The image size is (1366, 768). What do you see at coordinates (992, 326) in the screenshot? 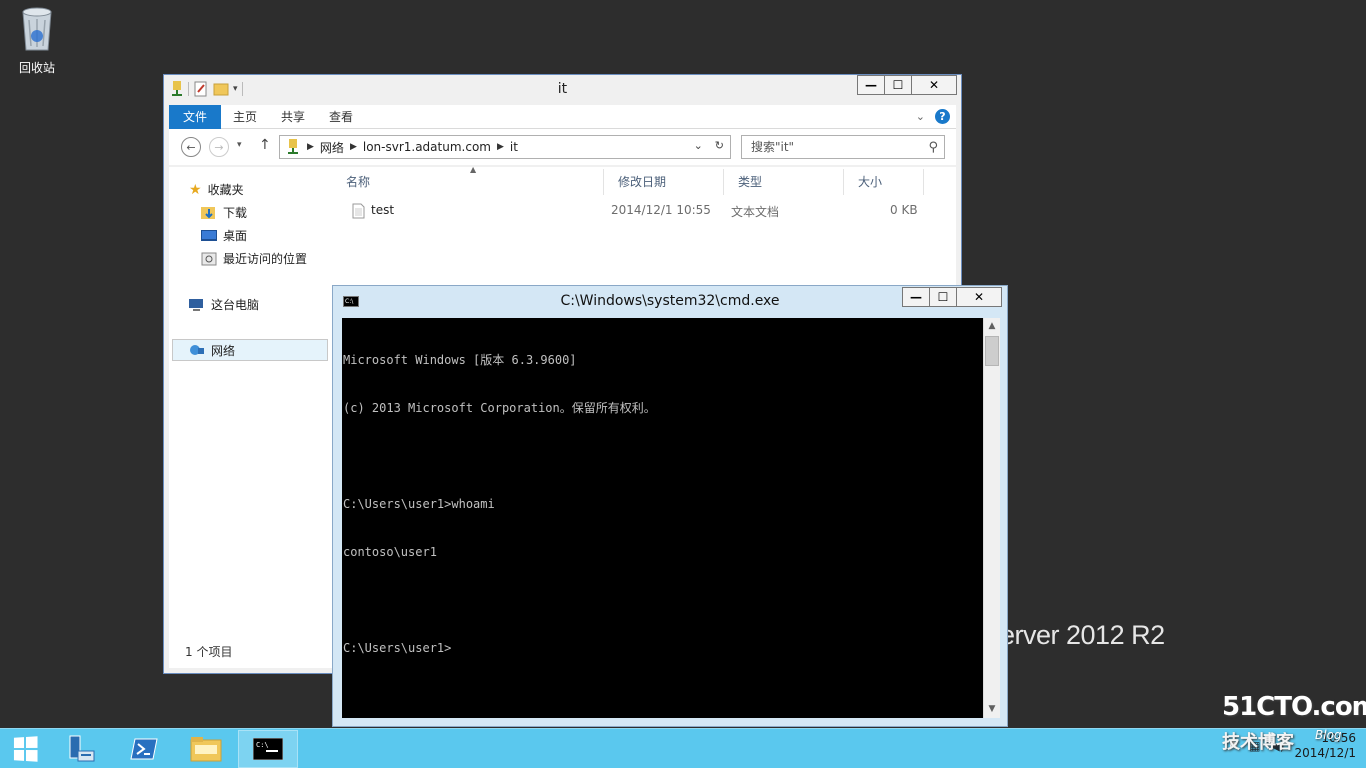
I see `scroll-up-arrow-icon: ▲` at bounding box center [992, 326].